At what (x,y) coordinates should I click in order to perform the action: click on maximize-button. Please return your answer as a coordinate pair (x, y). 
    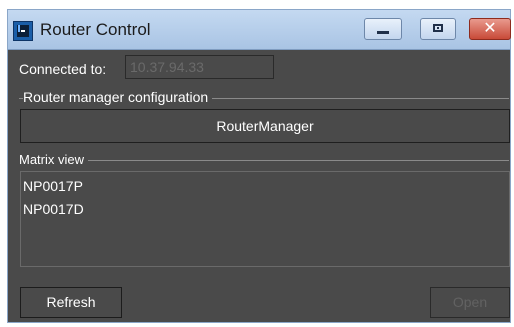
    Looking at the image, I should click on (438, 29).